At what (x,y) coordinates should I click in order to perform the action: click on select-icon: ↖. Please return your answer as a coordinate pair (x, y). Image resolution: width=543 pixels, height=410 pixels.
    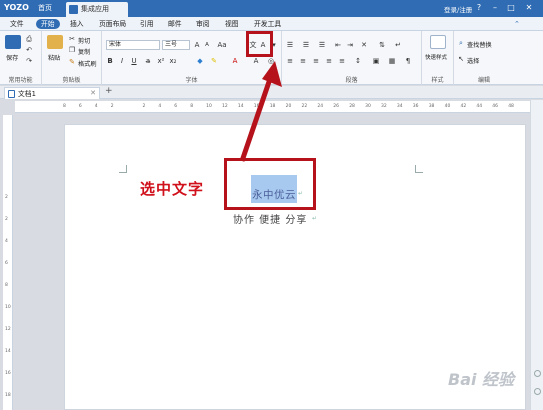
    Looking at the image, I should click on (461, 59).